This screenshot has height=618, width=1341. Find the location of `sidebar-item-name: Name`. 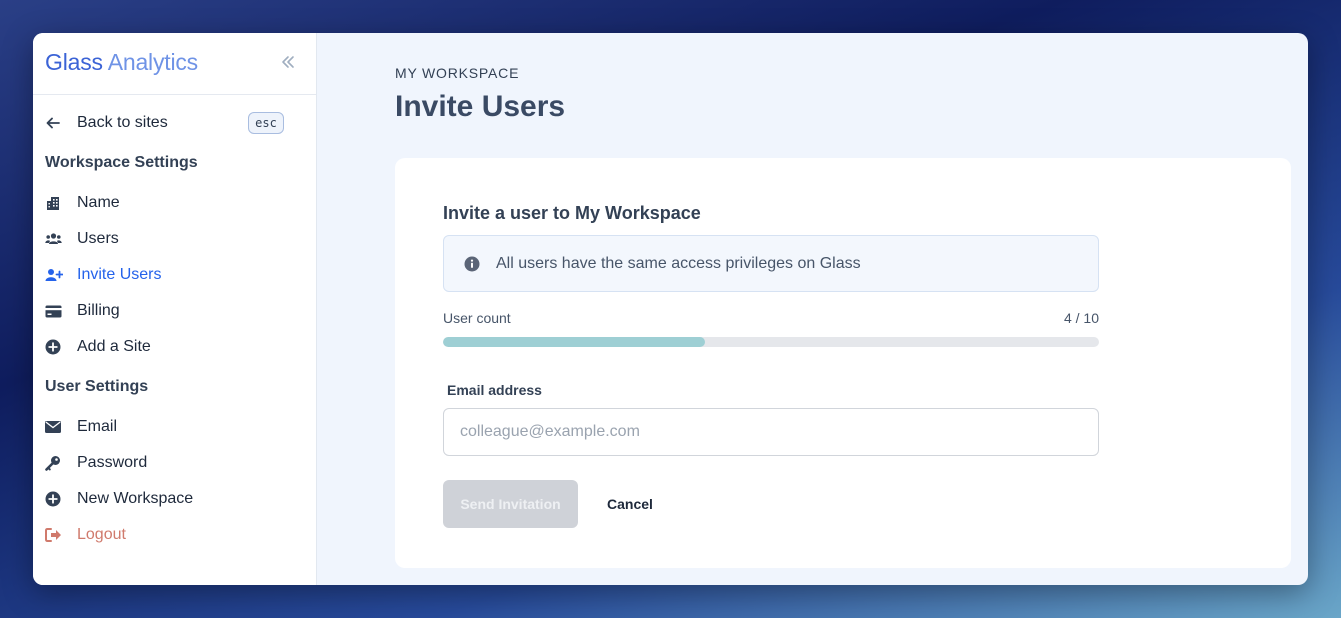

sidebar-item-name: Name is located at coordinates (175, 203).